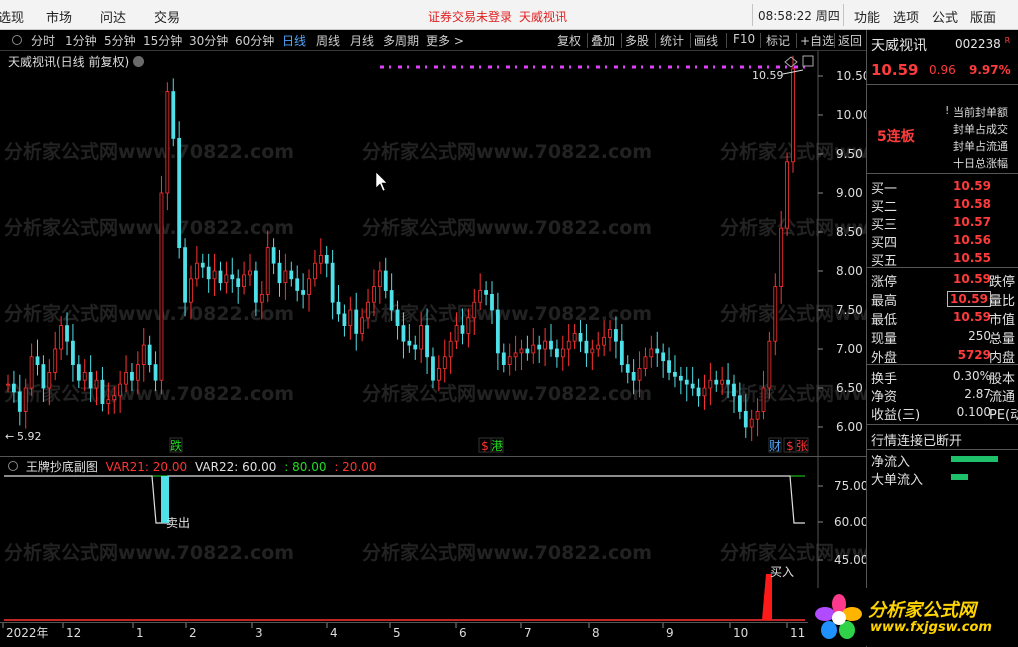  What do you see at coordinates (778, 40) in the screenshot?
I see `tool-mark-button: 标记` at bounding box center [778, 40].